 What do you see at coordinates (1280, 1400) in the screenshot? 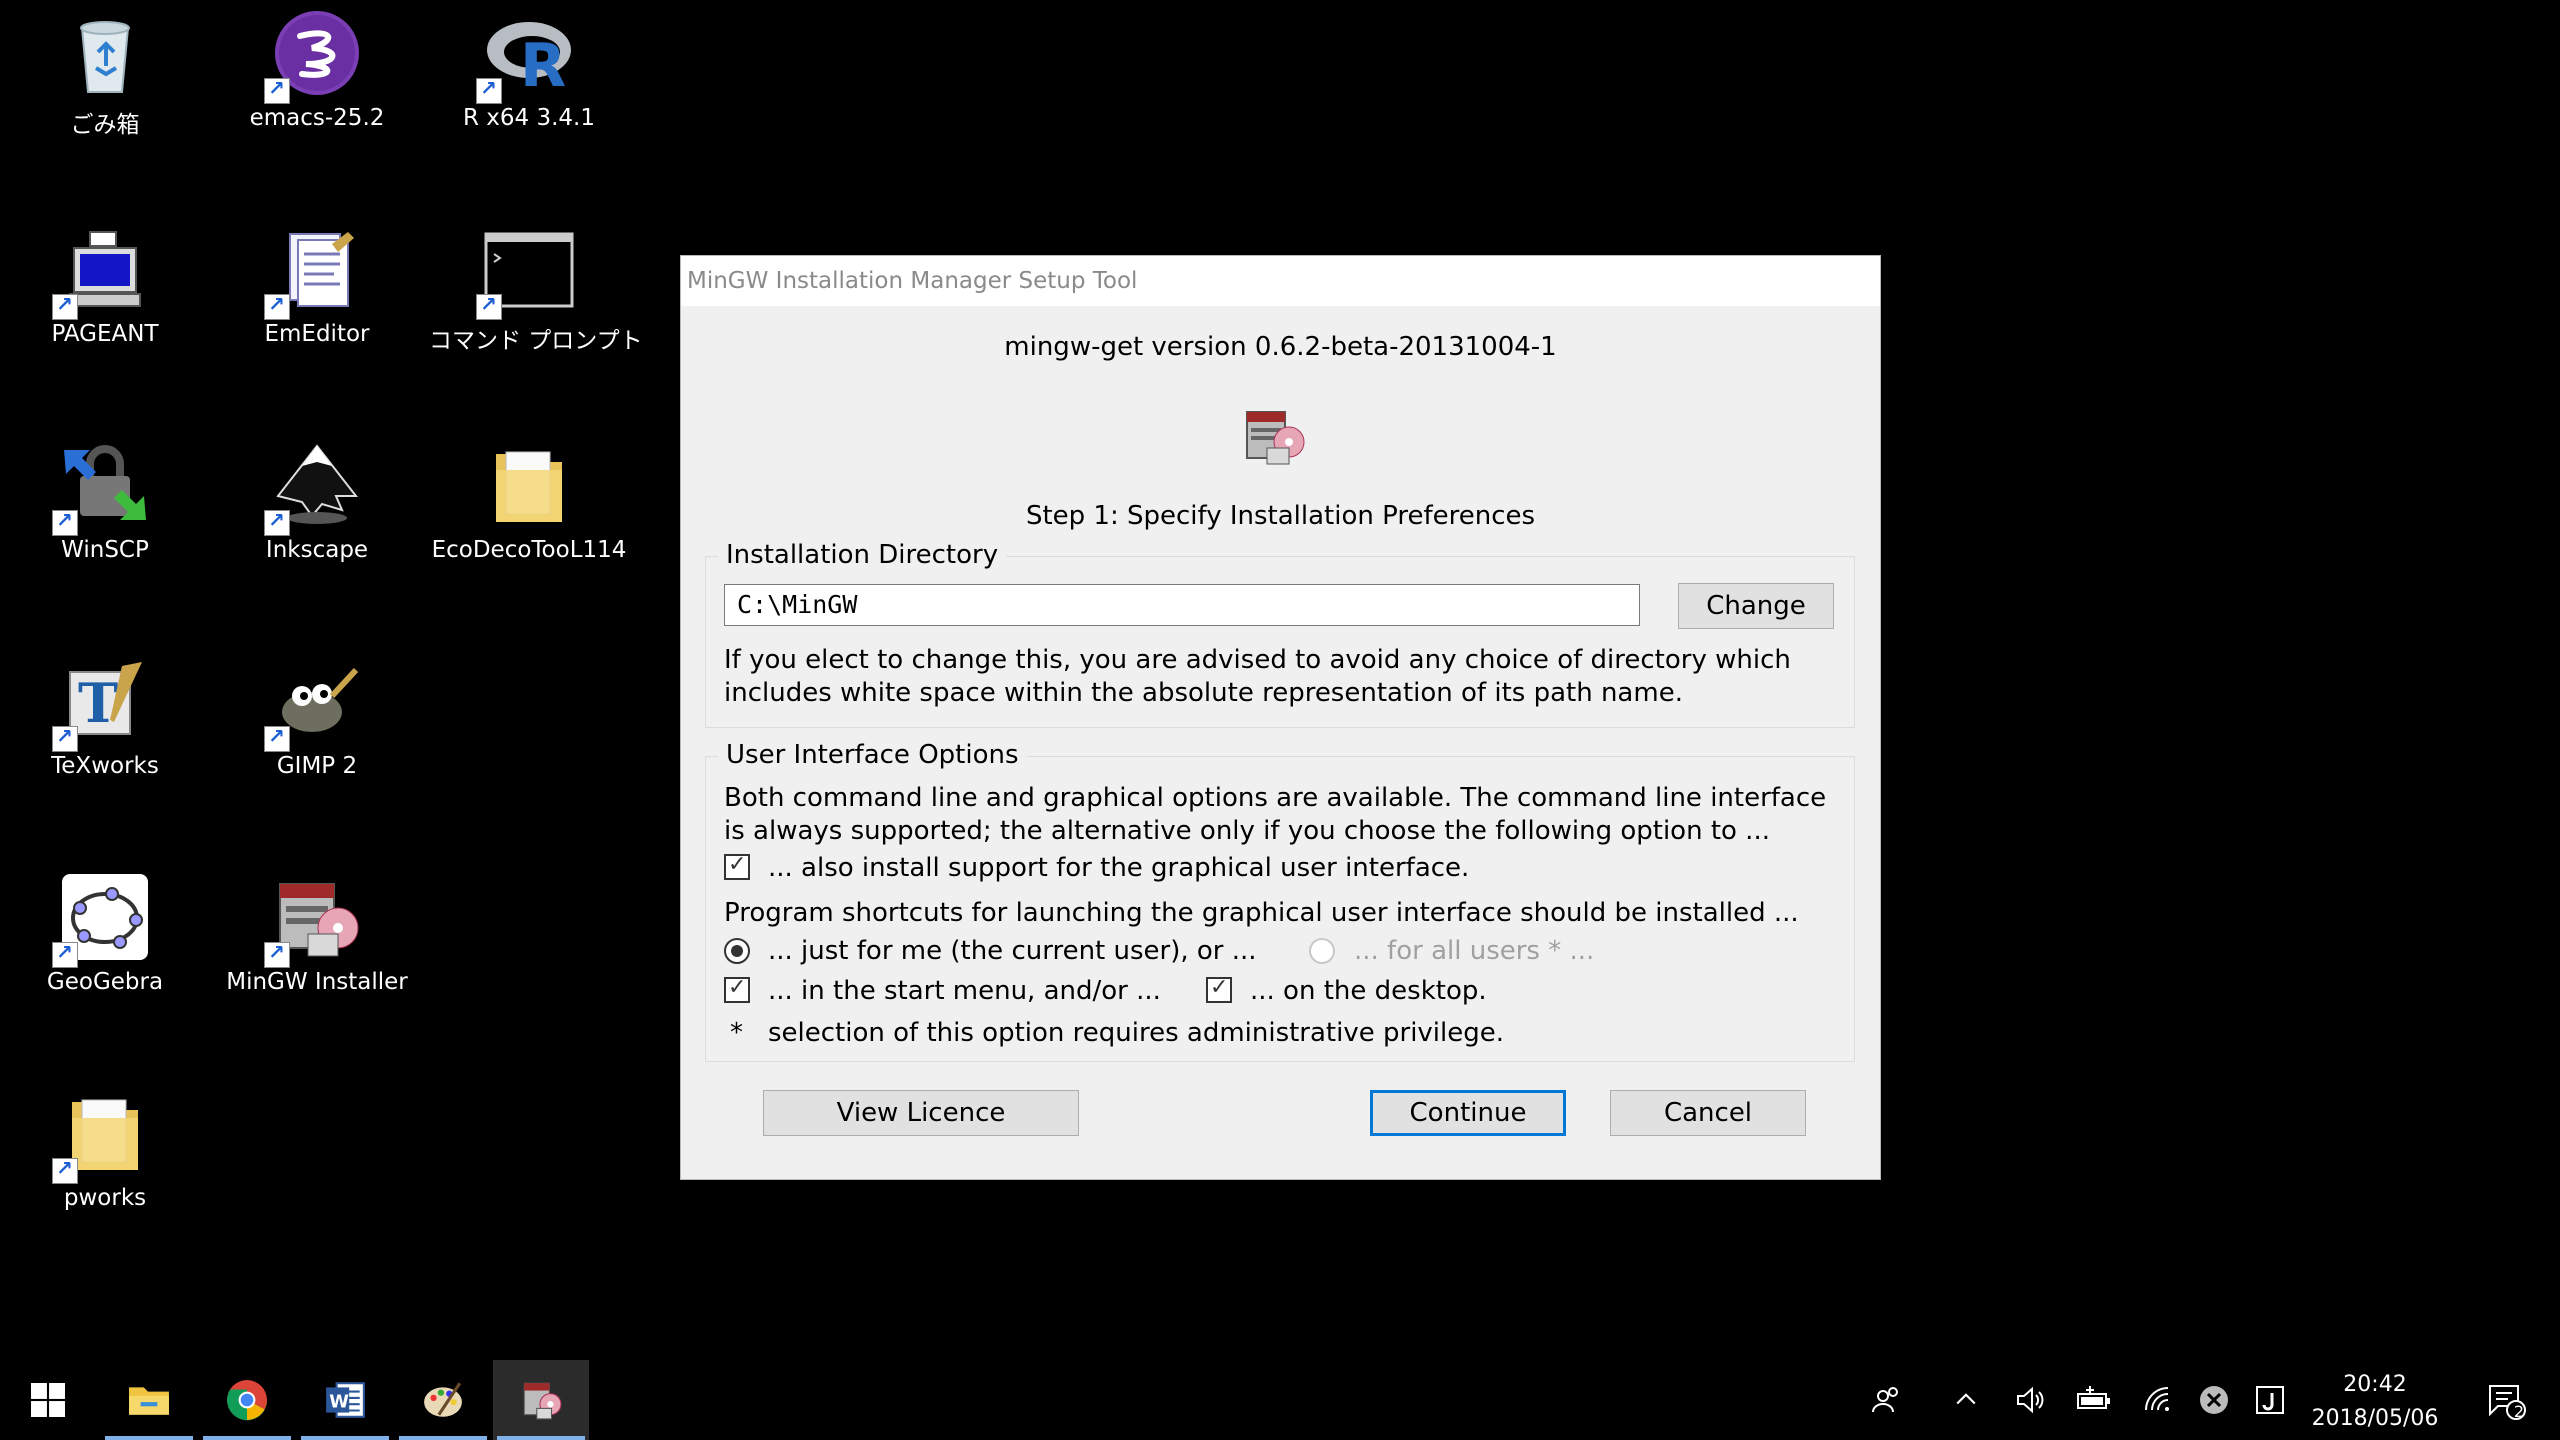
I see `taskbar: W 20:42 2018/05/06 2` at bounding box center [1280, 1400].